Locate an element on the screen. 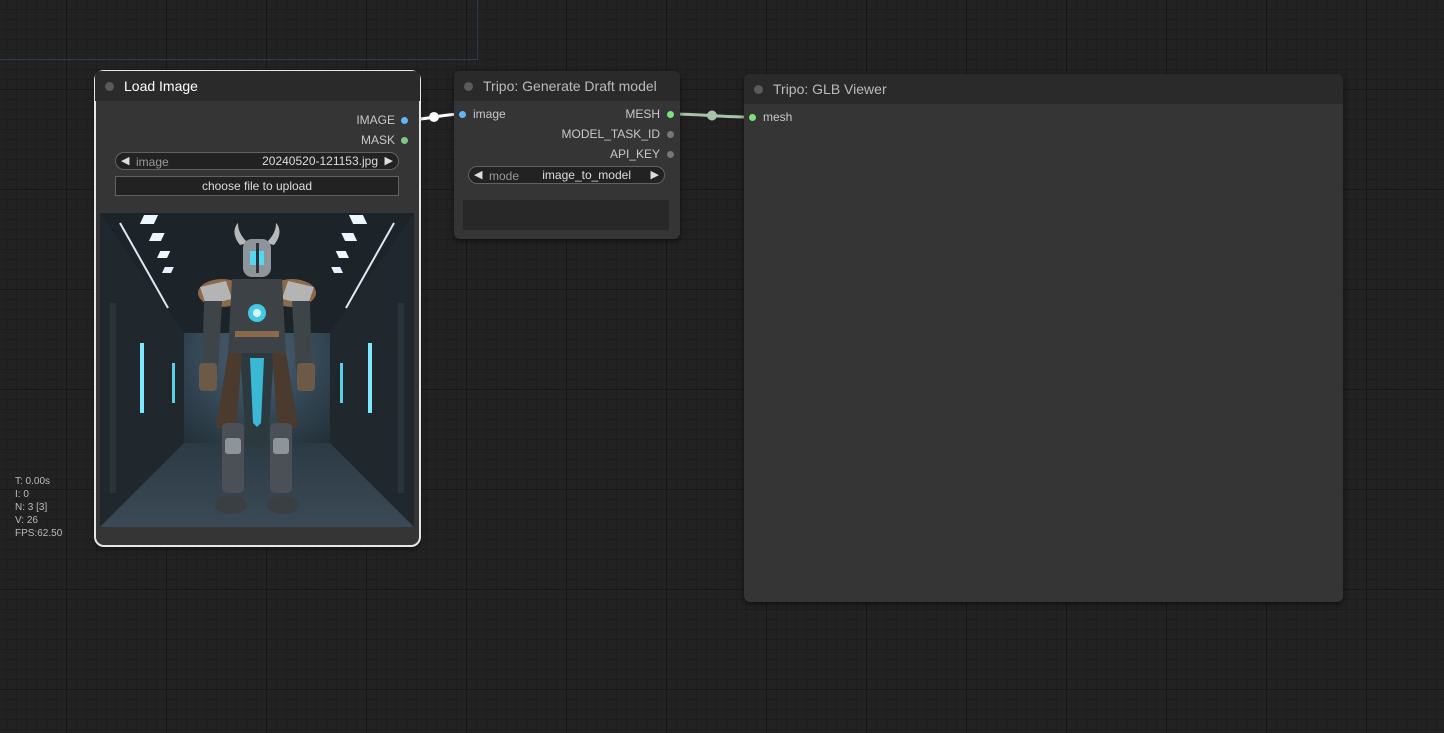  input-slot-image is located at coordinates (462, 114).